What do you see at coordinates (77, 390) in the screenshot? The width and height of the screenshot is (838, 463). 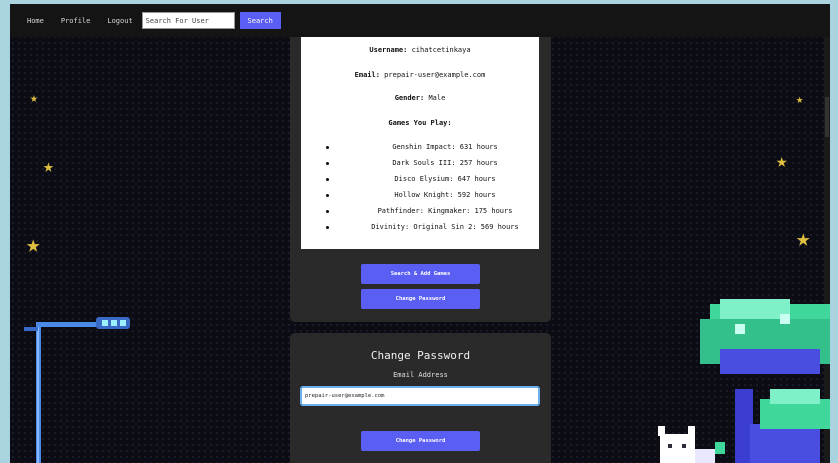 I see `street-lamp-icon` at bounding box center [77, 390].